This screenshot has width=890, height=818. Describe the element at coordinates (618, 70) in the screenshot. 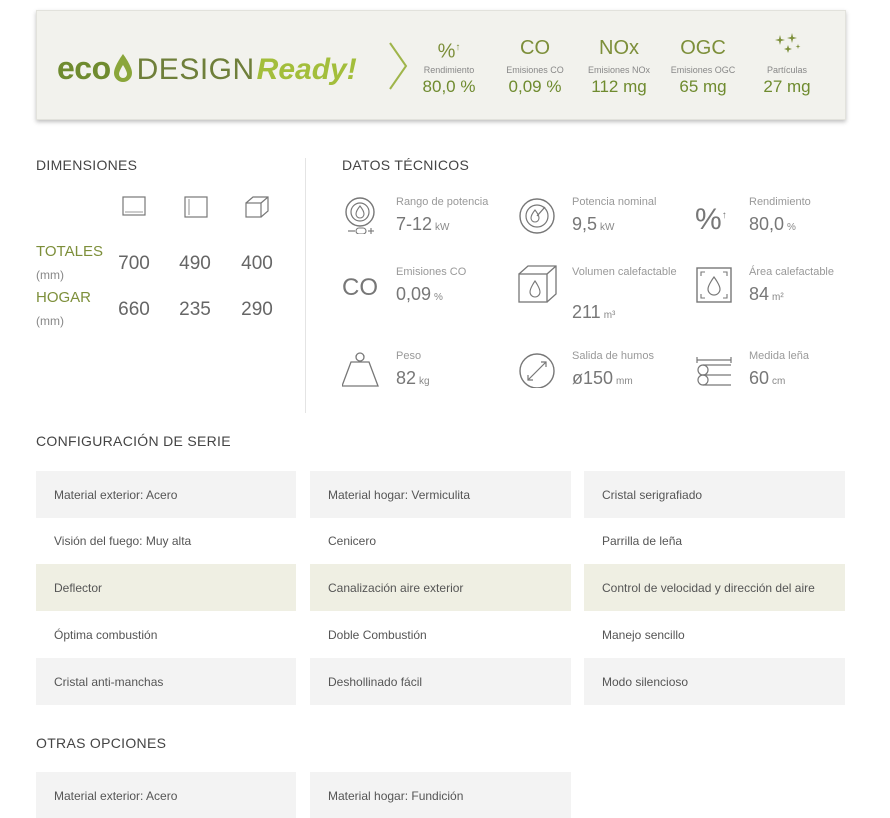

I see `eco-metric-label: Emisiones NOx` at that location.